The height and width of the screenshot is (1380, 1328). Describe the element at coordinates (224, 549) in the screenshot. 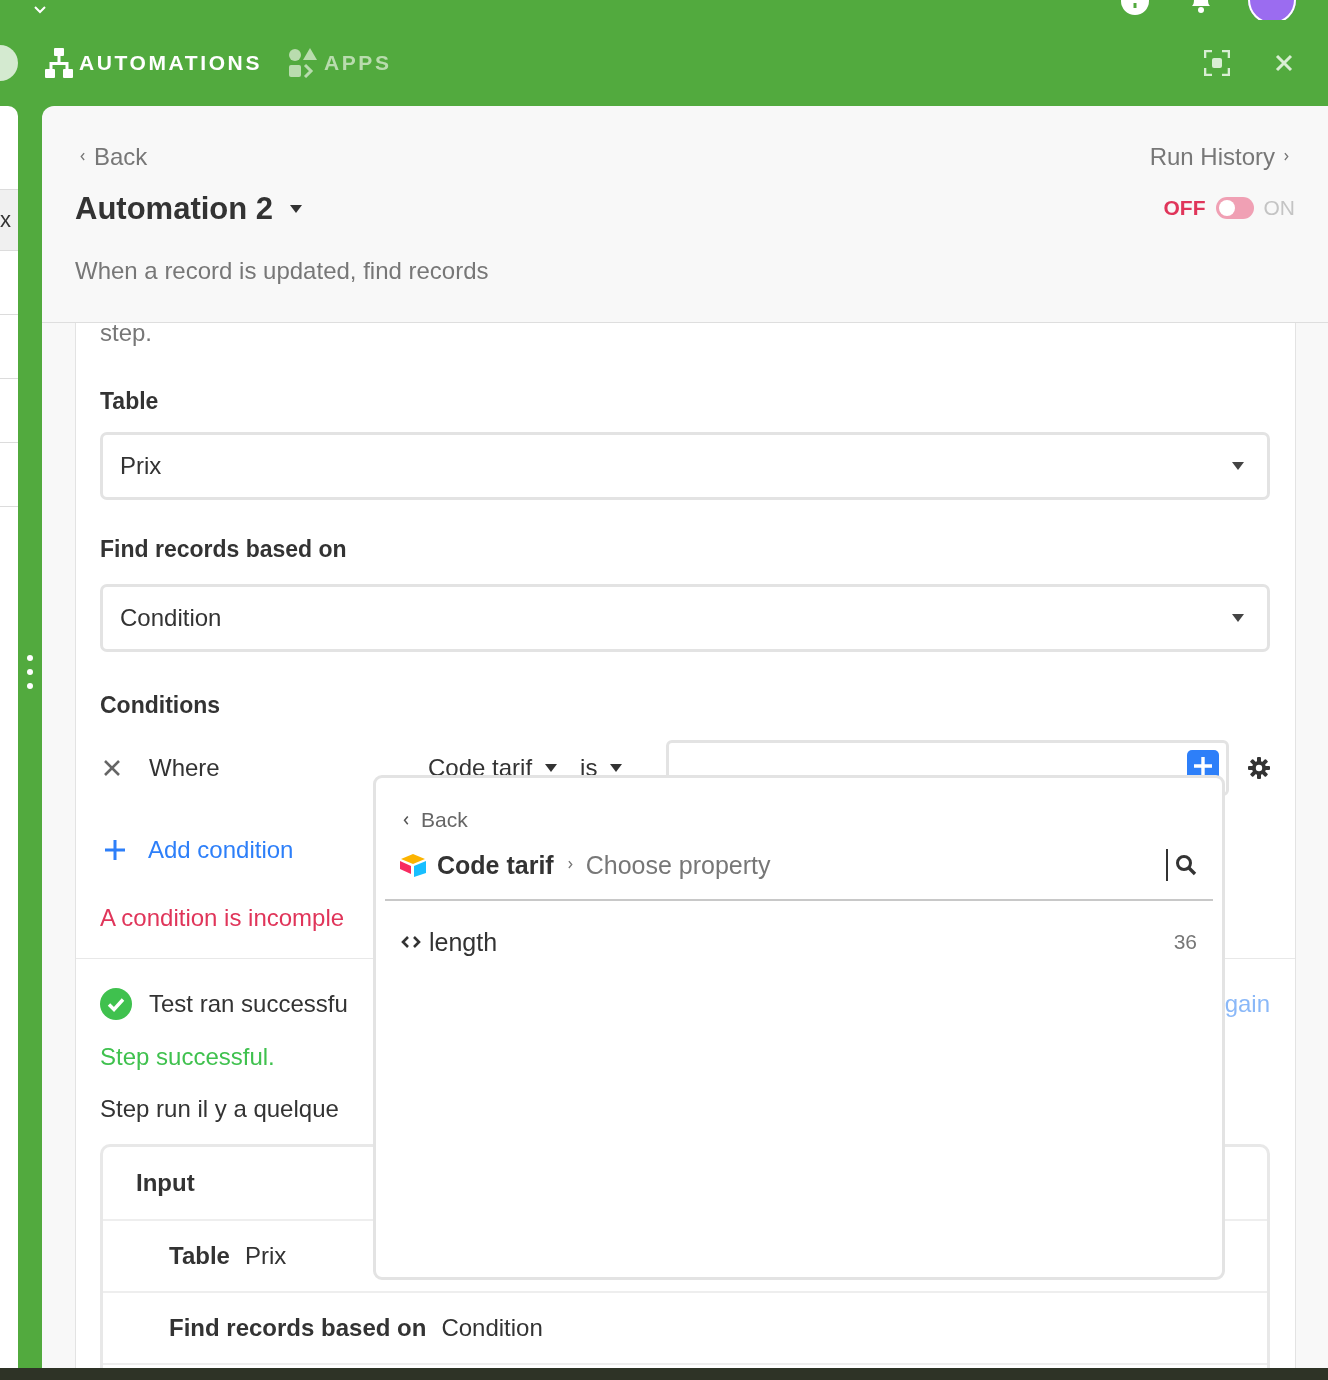

I see `field-label: Find records based on` at that location.